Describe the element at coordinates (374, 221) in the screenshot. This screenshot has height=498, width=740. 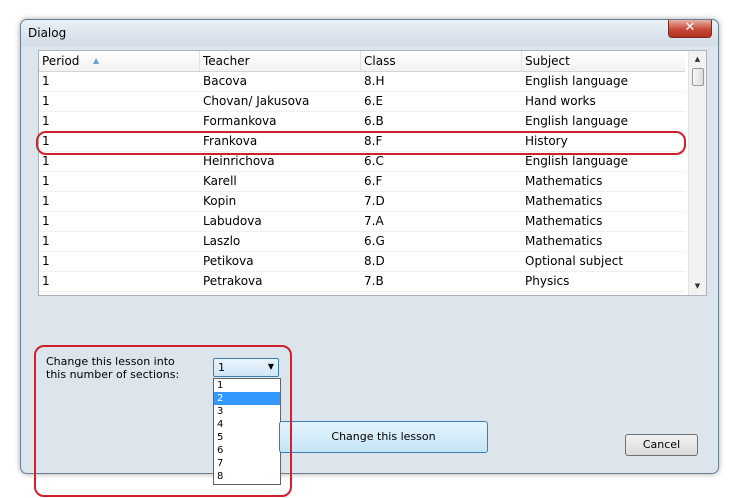
I see `class-cell: 7.A` at that location.